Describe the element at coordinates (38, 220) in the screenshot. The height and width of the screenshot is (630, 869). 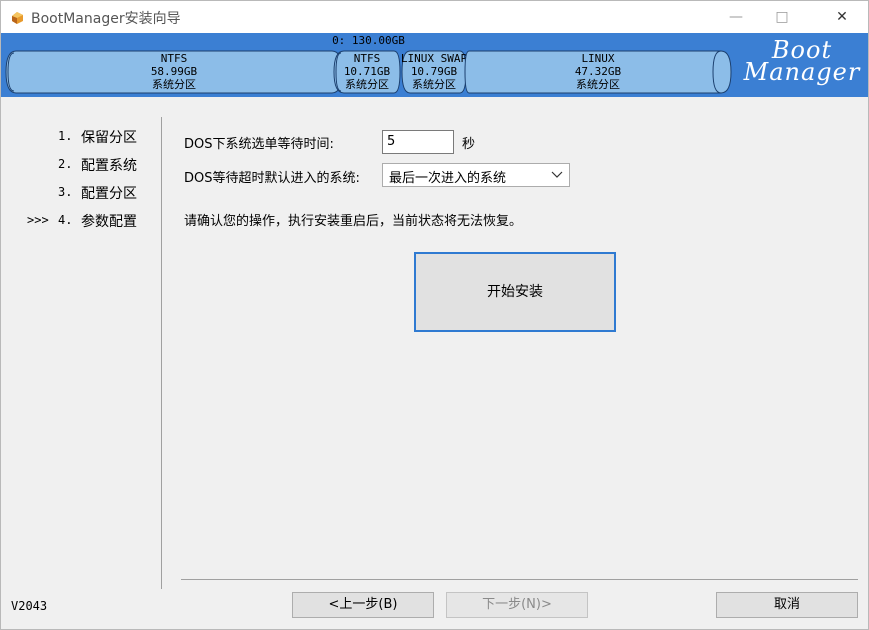
I see `current-step-marker: >>>` at that location.